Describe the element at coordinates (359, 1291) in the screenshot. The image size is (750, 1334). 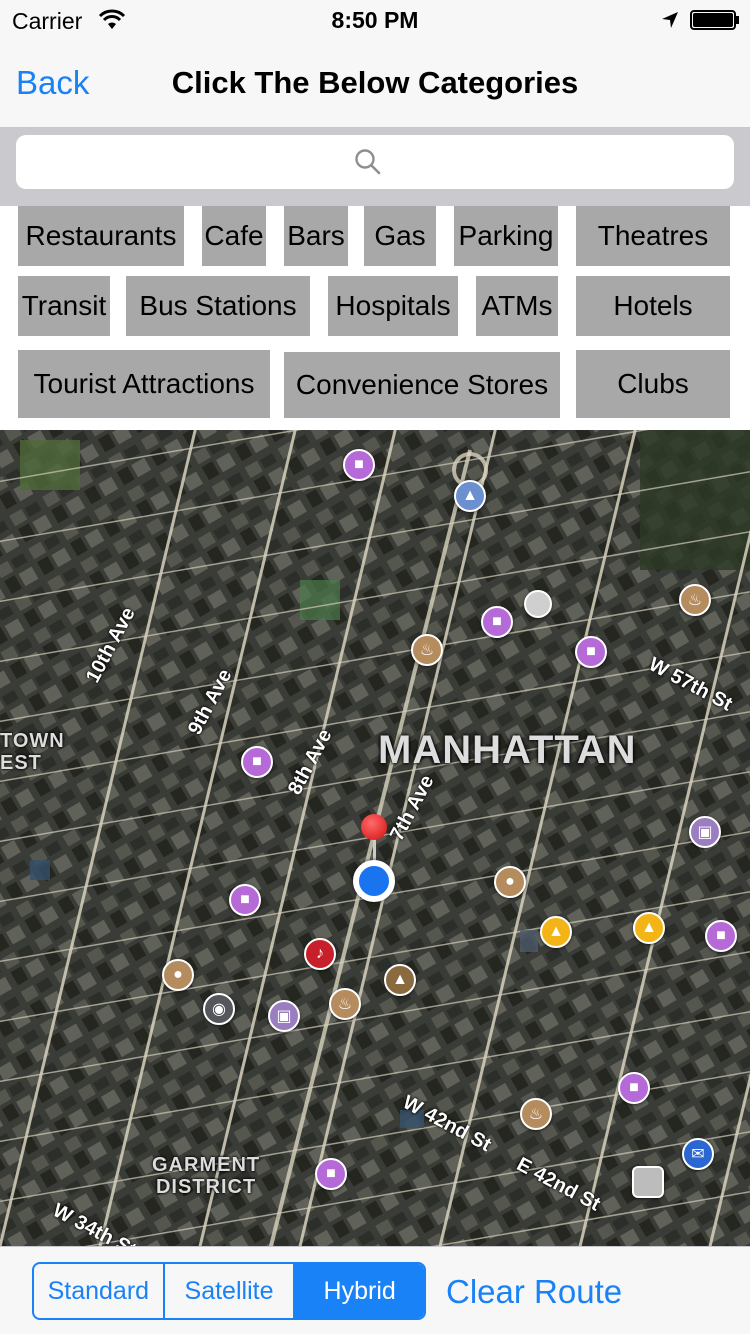
I see `segment-hybrid: Hybrid` at that location.